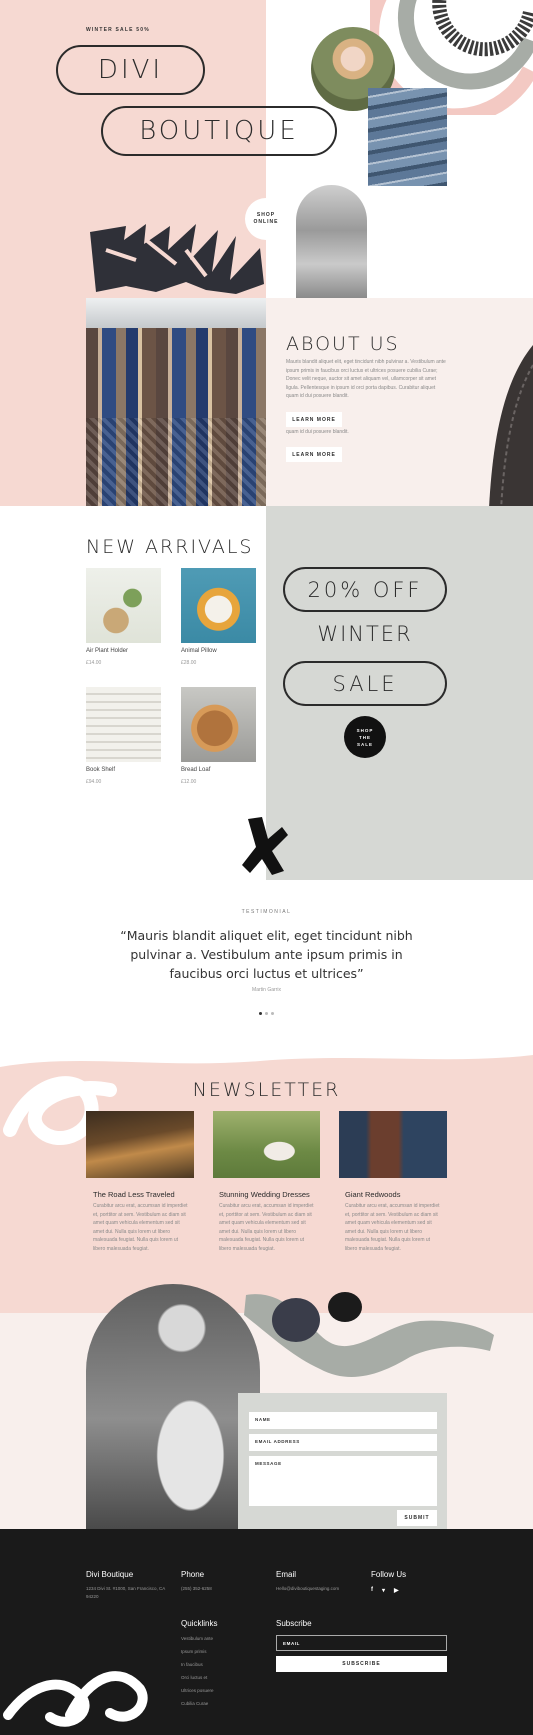 The height and width of the screenshot is (1735, 533). What do you see at coordinates (177, 259) in the screenshot?
I see `dark-brush-decoration` at bounding box center [177, 259].